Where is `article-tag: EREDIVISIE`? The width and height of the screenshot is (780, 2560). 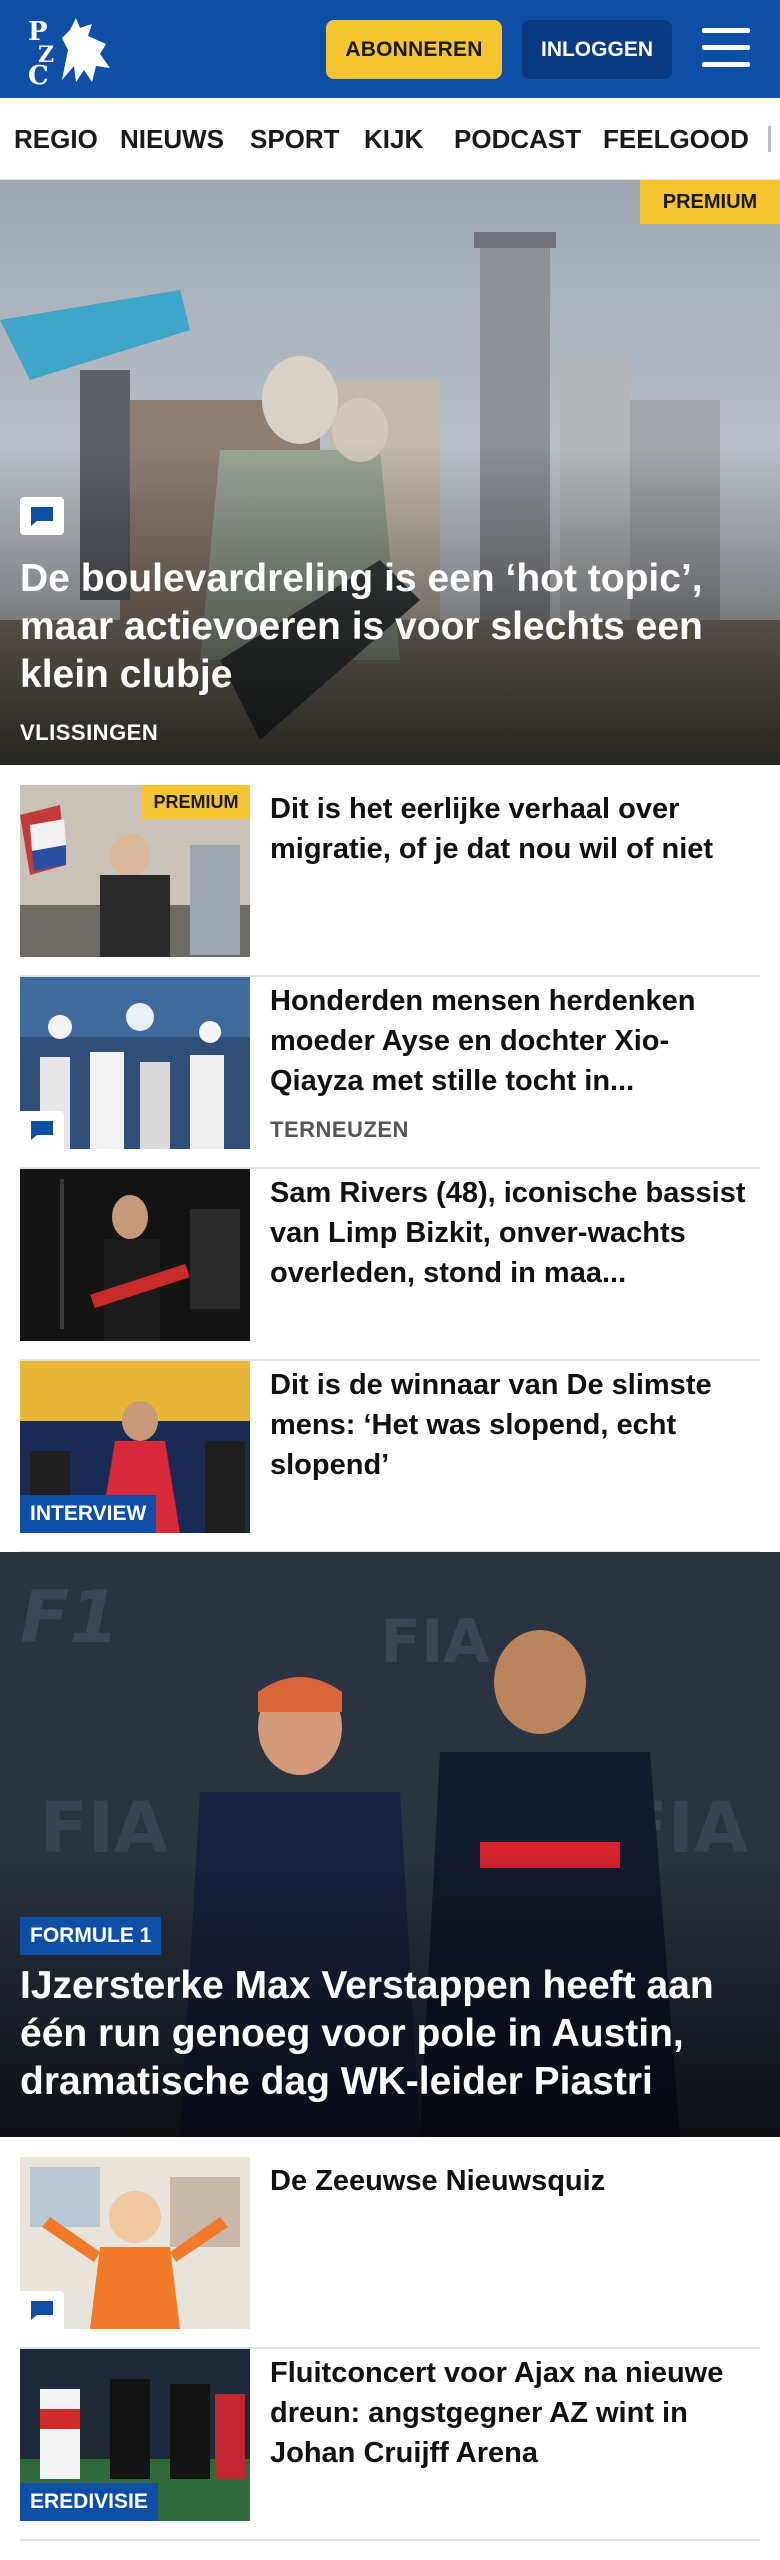 article-tag: EREDIVISIE is located at coordinates (89, 2502).